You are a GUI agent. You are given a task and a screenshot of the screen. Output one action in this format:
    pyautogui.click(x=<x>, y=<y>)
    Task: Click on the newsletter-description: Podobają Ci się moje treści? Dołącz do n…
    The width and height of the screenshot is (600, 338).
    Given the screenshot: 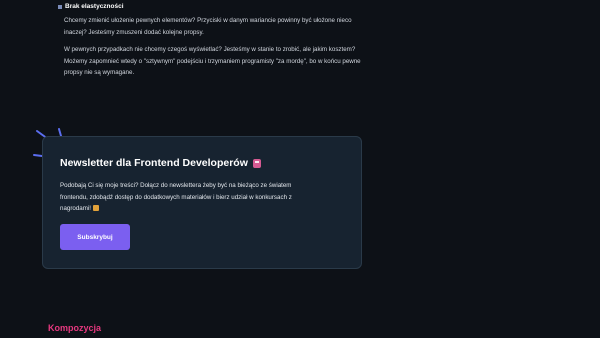 What is the action you would take?
    pyautogui.click(x=185, y=197)
    